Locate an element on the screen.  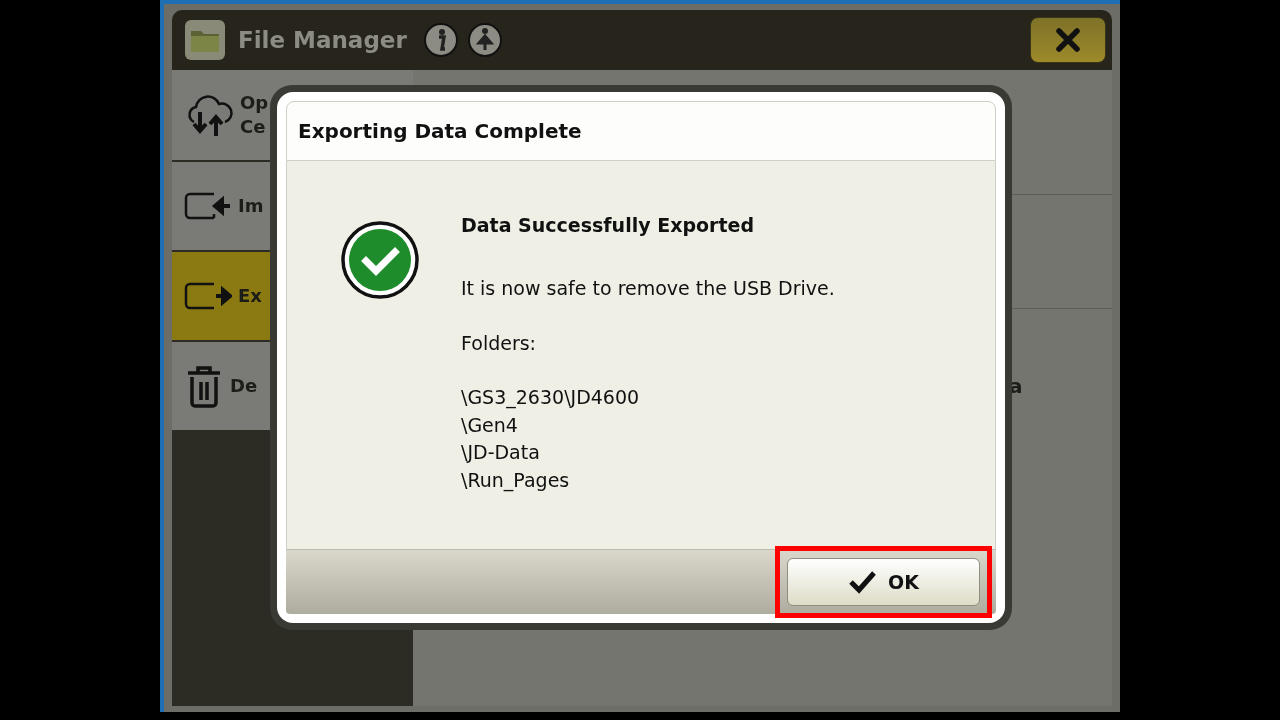
sidebar-item-label: Ex is located at coordinates (250, 296).